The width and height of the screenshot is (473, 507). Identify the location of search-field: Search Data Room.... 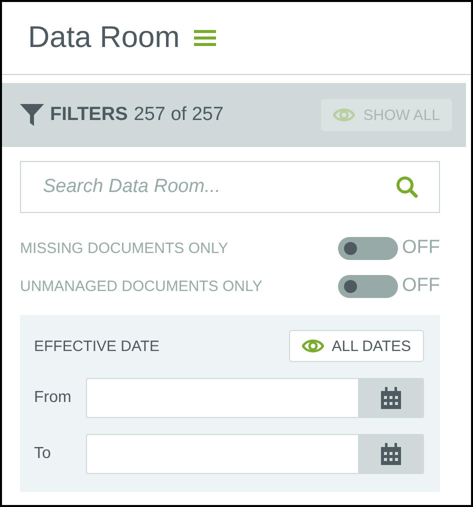
(230, 187).